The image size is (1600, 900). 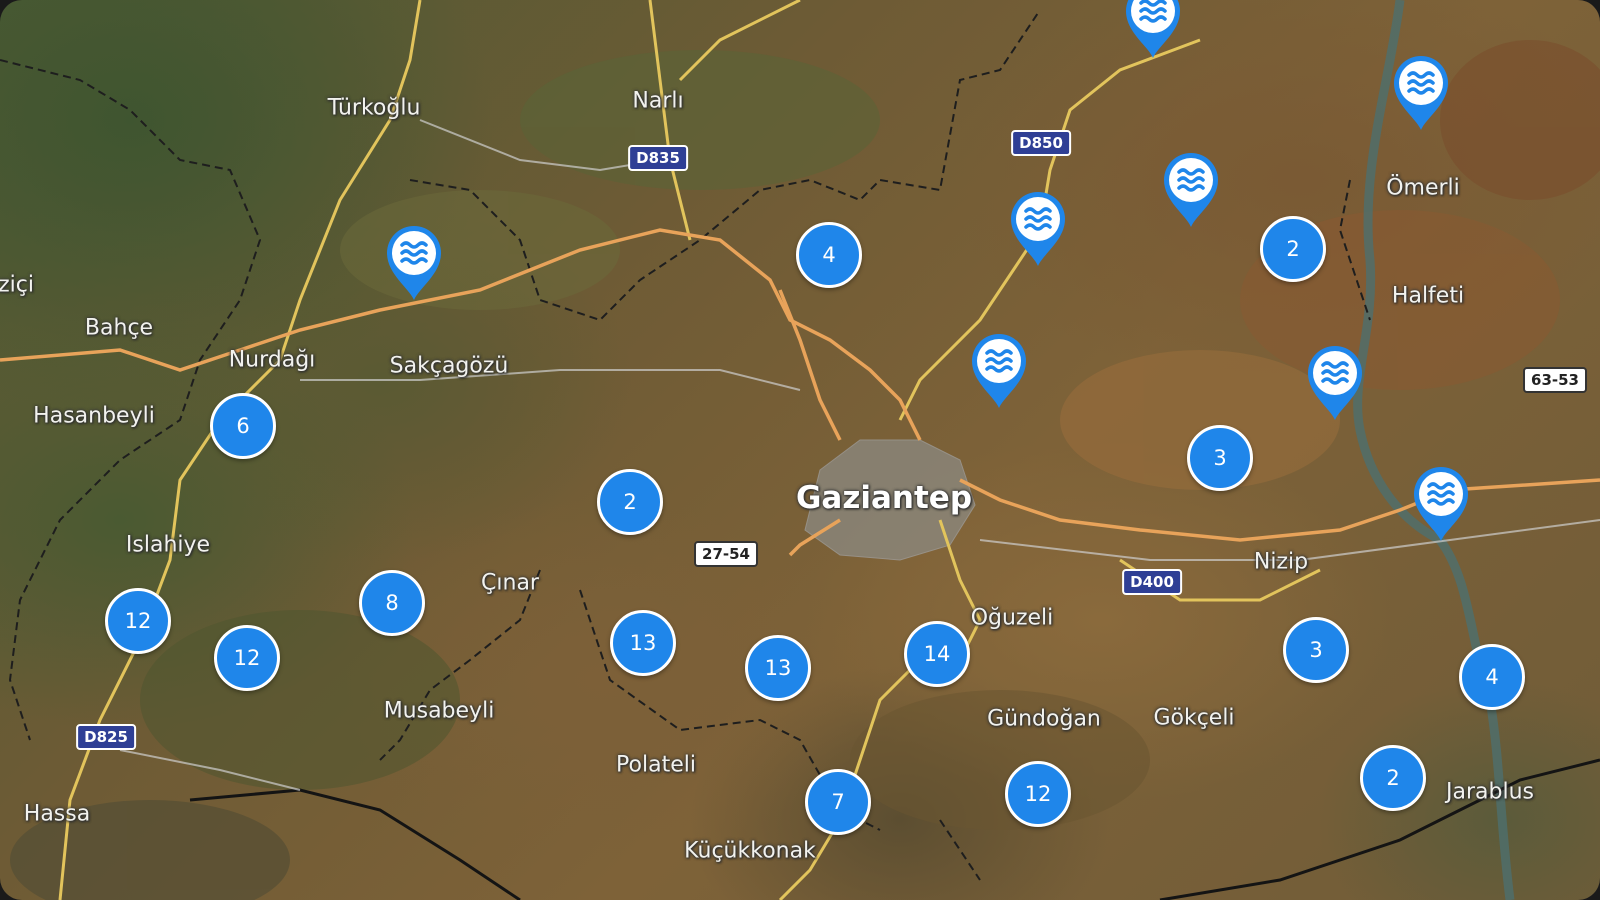 I want to click on place-label-gundogan: Gündoğan, so click(x=1044, y=719).